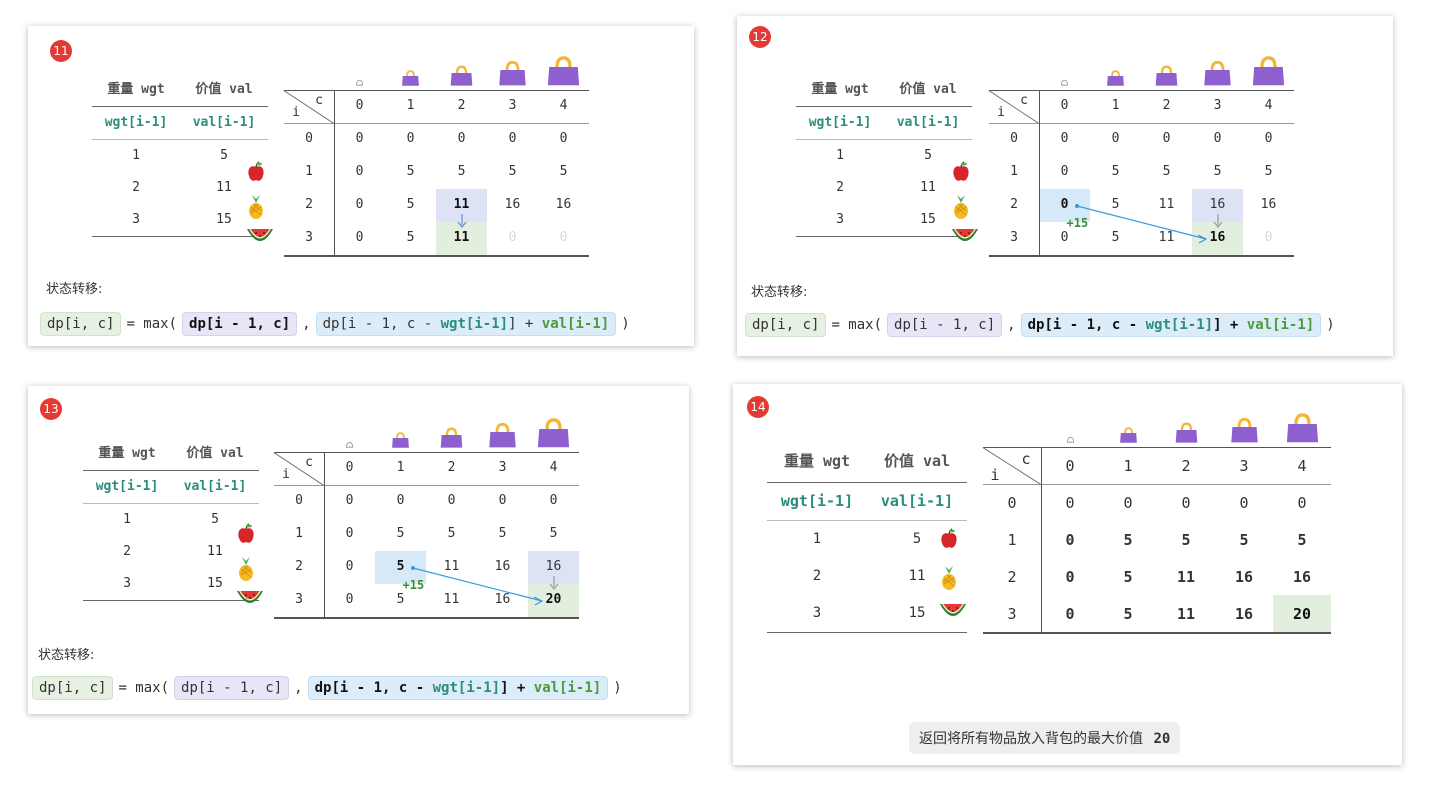 This screenshot has height=809, width=1436. Describe the element at coordinates (436, 123) in the screenshot. I see `grid-header-line` at that location.